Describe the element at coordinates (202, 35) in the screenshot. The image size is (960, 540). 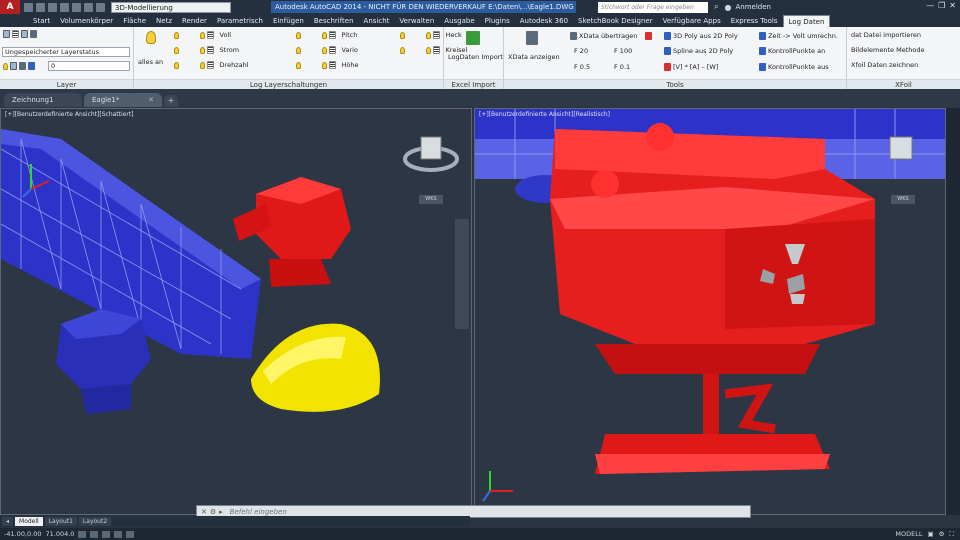
I see `log-layer-voll-button: Voll` at that location.